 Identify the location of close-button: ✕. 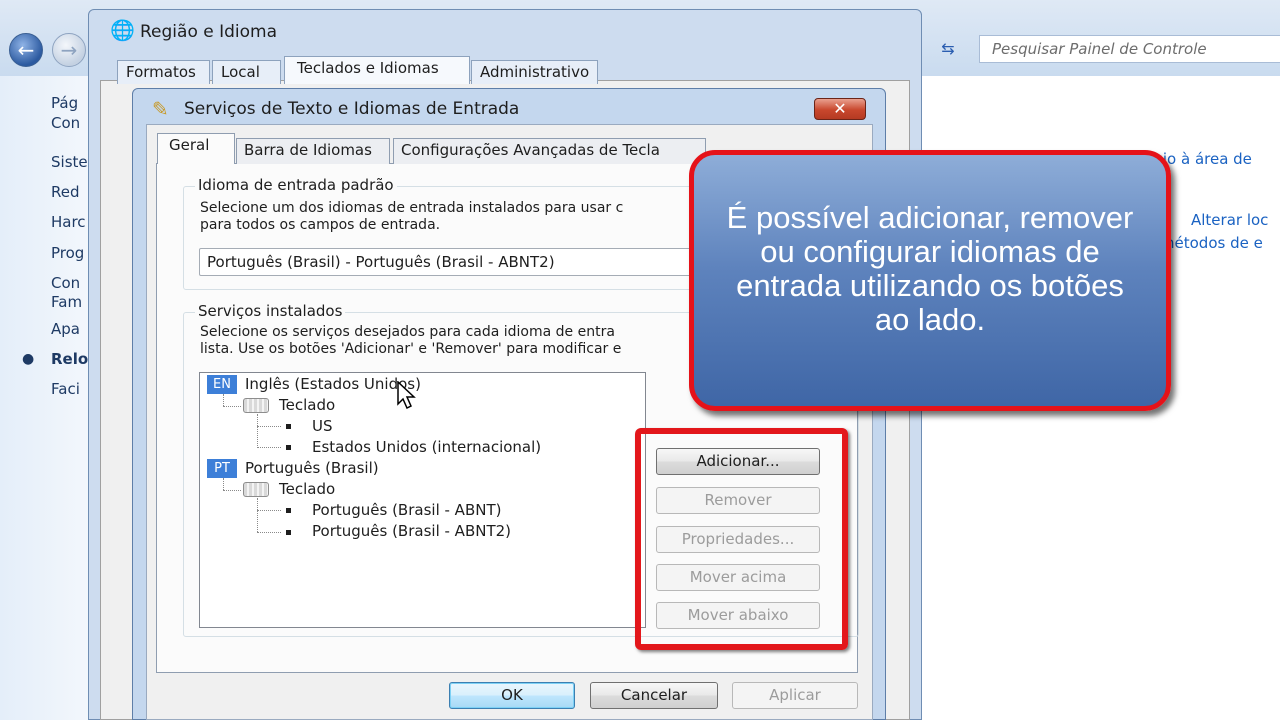
(840, 109).